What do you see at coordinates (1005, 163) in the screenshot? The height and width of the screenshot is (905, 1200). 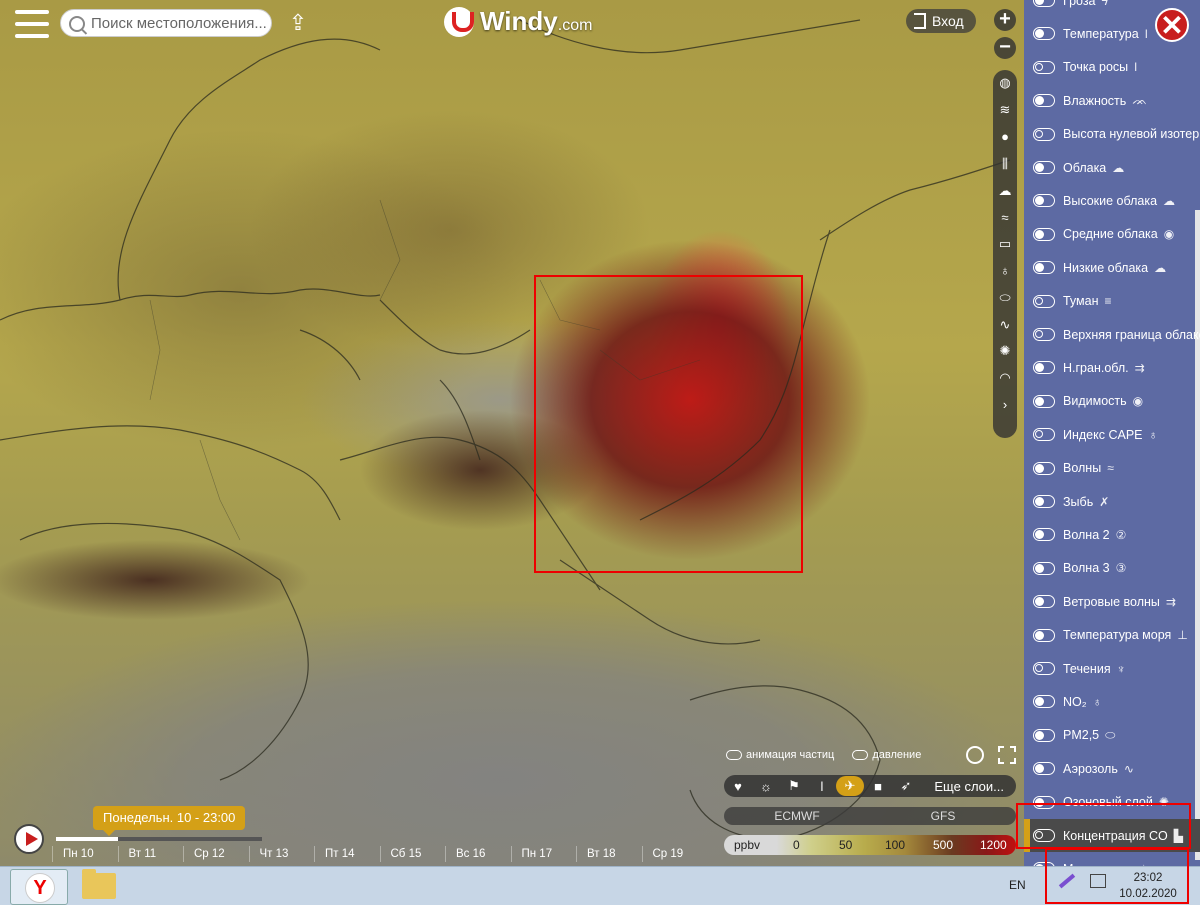 I see `thermometer-icon: ⫼` at bounding box center [1005, 163].